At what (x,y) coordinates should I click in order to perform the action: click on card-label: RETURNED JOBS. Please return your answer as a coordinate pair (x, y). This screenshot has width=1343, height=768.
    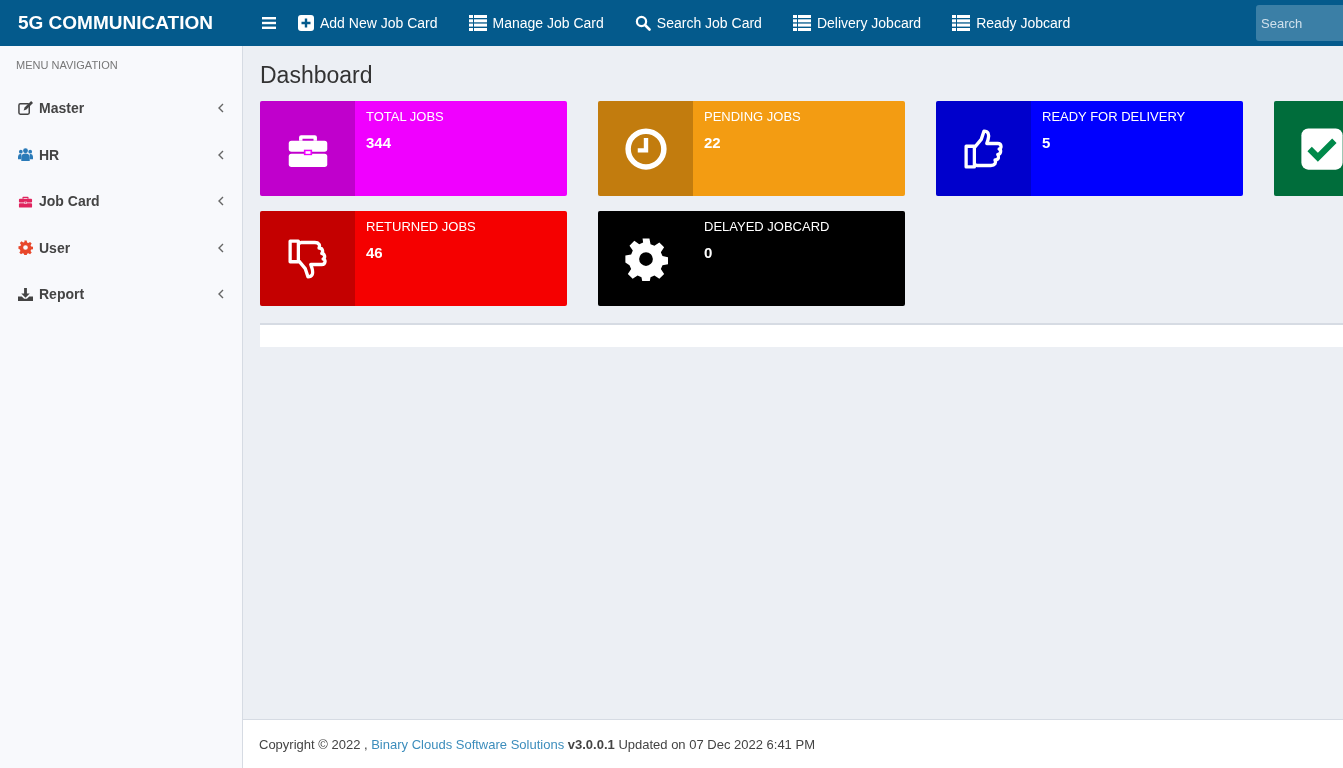
    Looking at the image, I should click on (421, 226).